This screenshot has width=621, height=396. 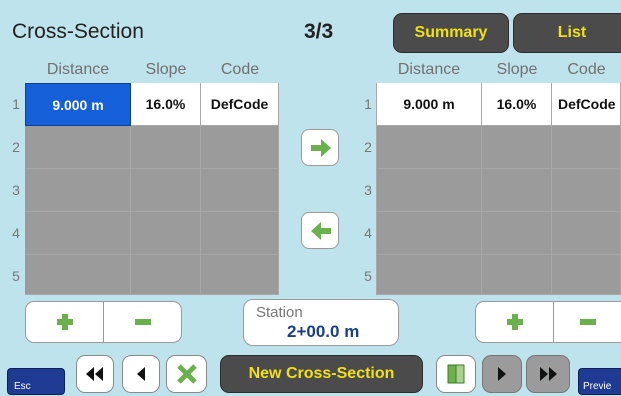 What do you see at coordinates (319, 31) in the screenshot?
I see `page-indicator: 3/3` at bounding box center [319, 31].